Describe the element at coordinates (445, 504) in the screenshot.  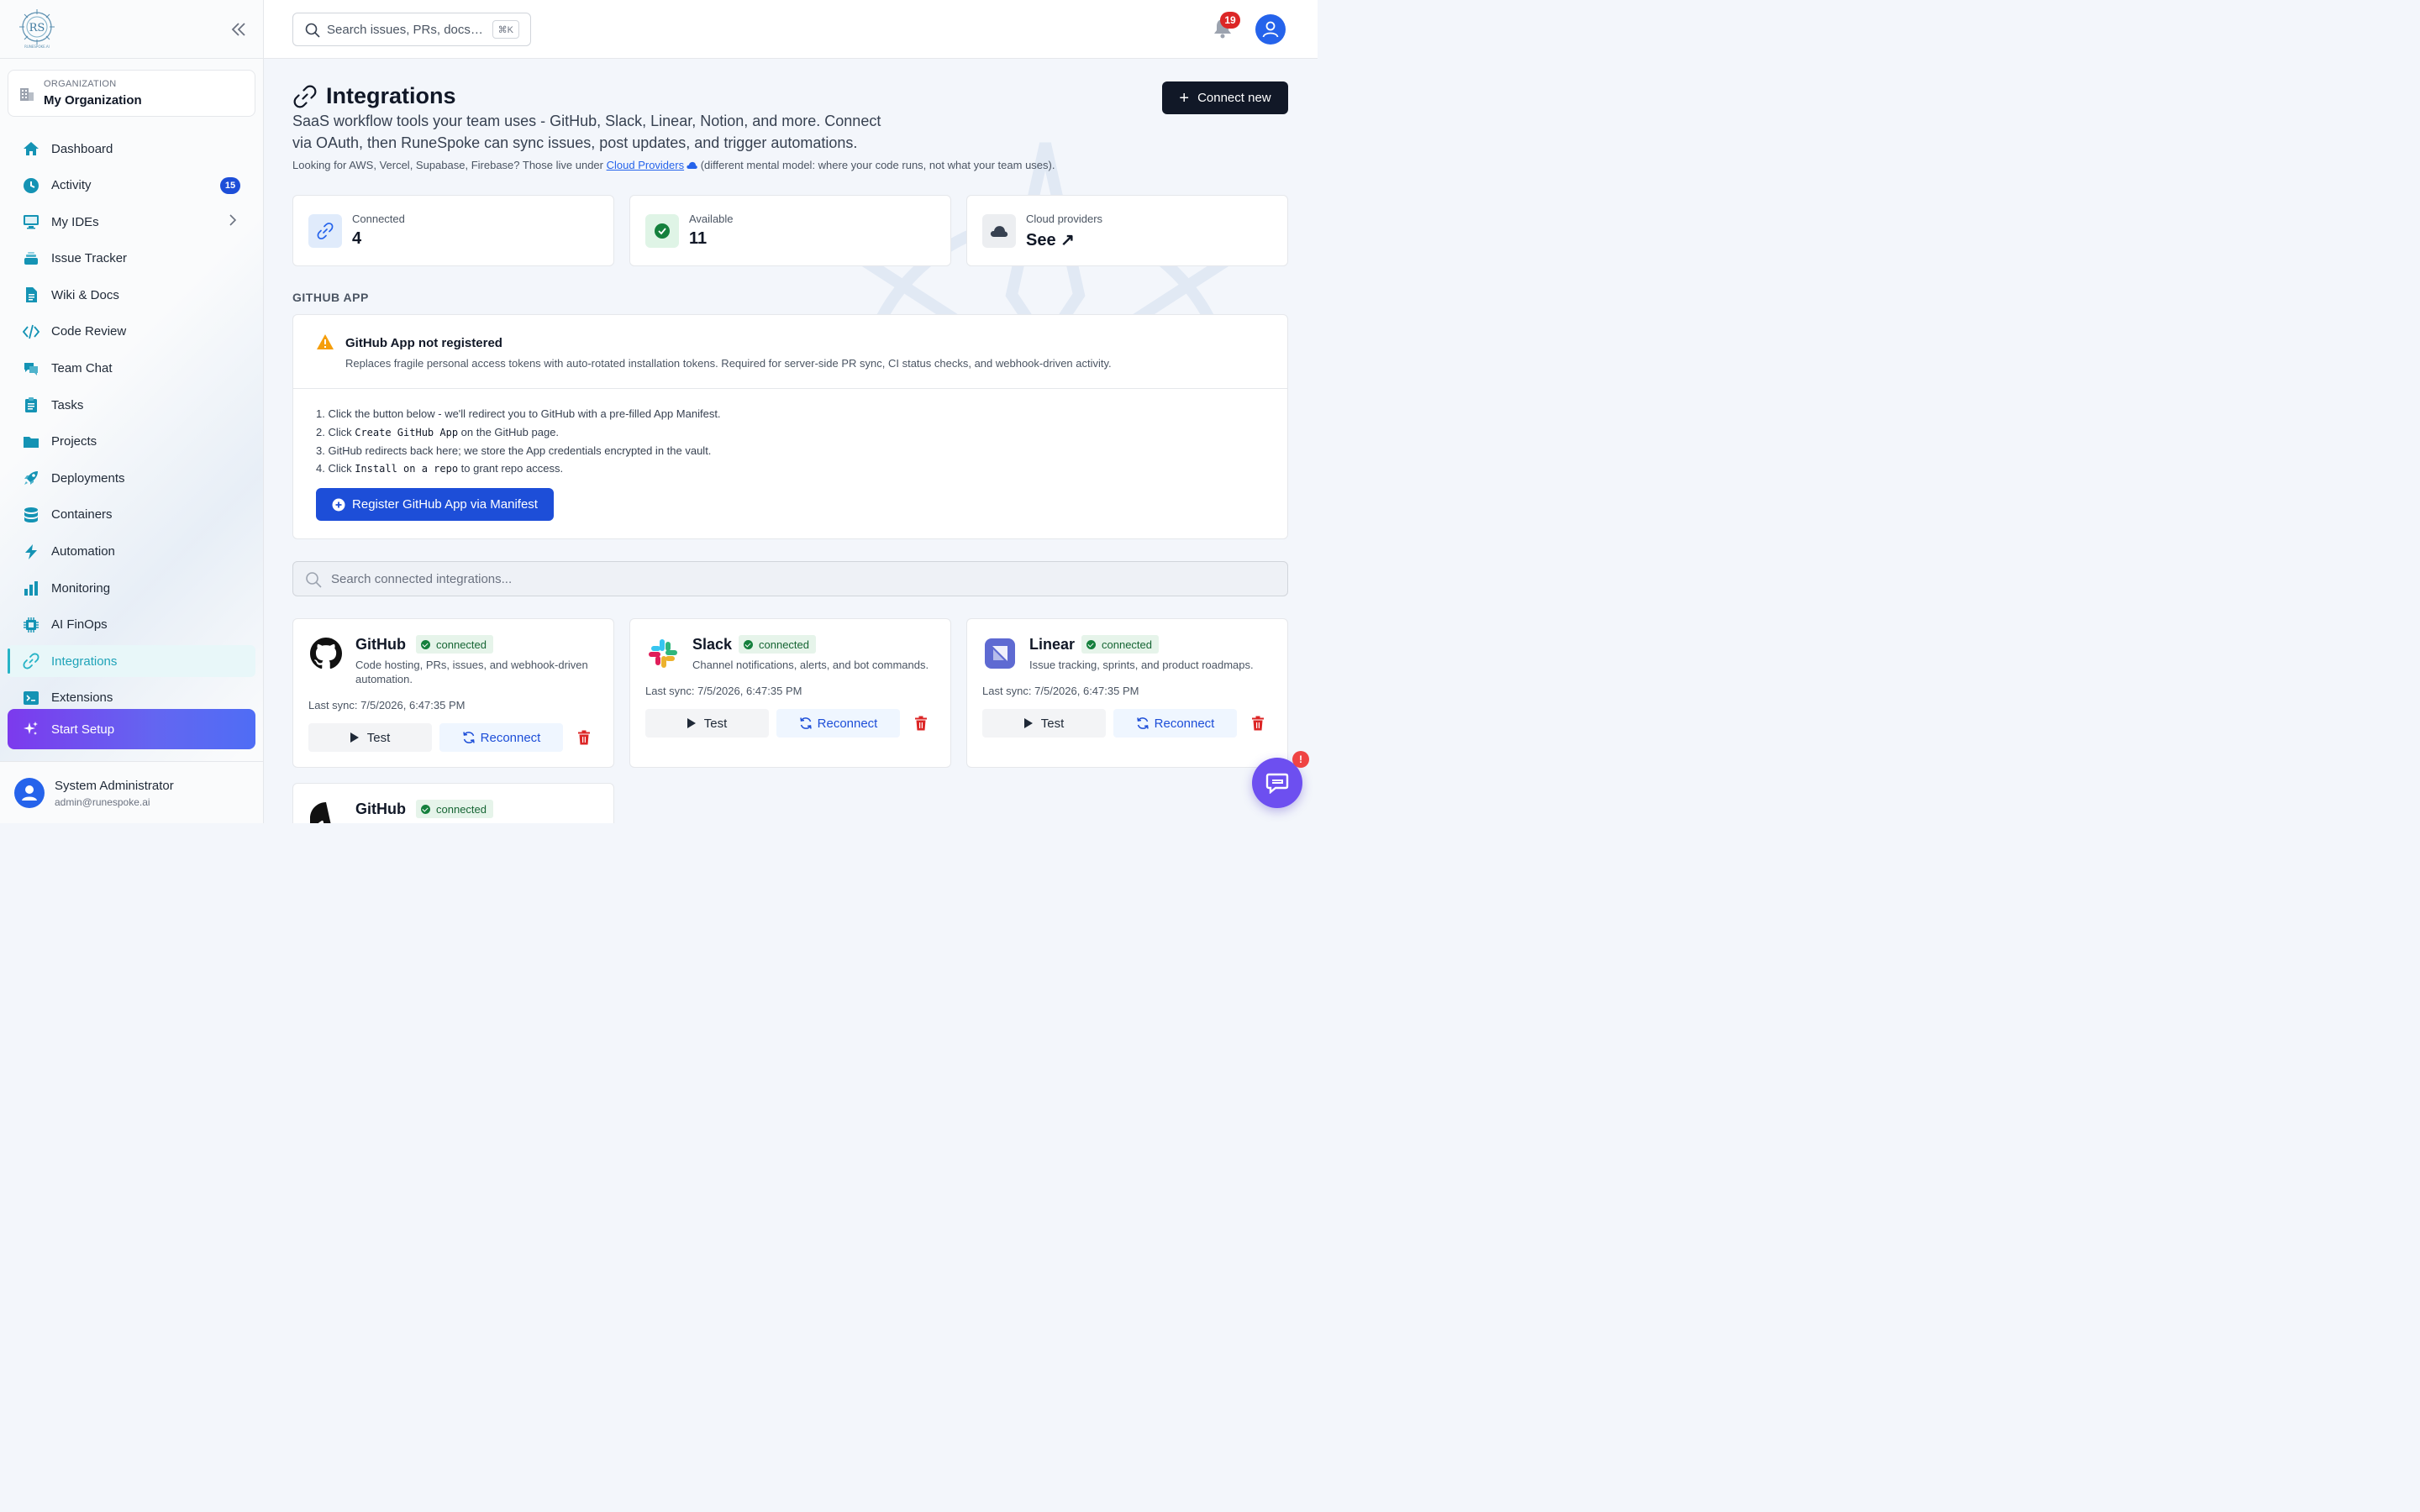
I see `register-button-label: Register GitHub App via Manifest` at that location.